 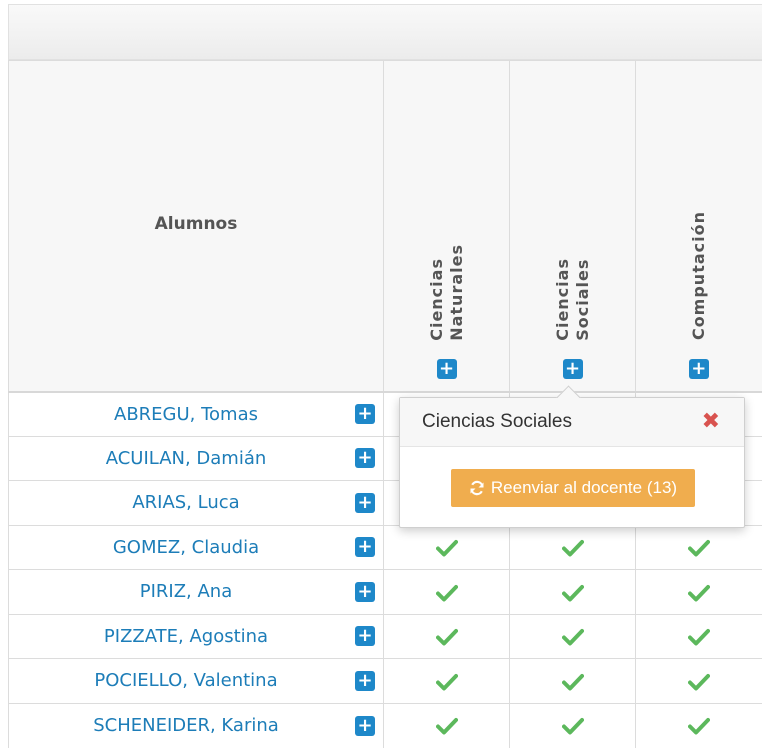 I want to click on student-cell: GOMEZ, Claudia +, so click(x=196, y=547).